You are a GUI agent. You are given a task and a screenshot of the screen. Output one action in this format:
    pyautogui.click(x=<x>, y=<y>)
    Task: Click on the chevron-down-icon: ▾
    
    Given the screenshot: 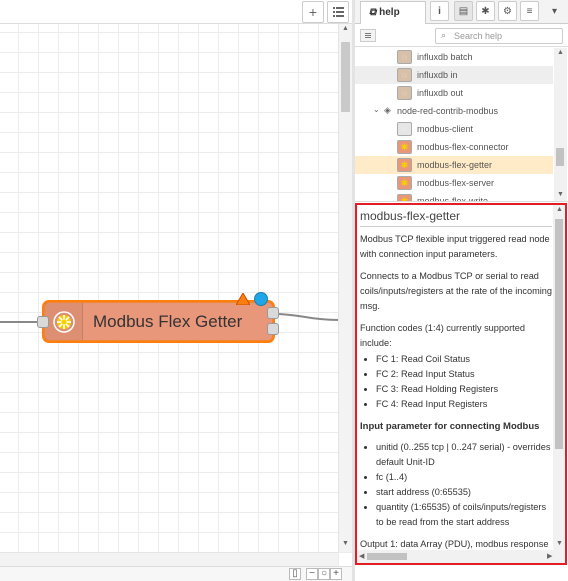 What is the action you would take?
    pyautogui.click(x=554, y=11)
    